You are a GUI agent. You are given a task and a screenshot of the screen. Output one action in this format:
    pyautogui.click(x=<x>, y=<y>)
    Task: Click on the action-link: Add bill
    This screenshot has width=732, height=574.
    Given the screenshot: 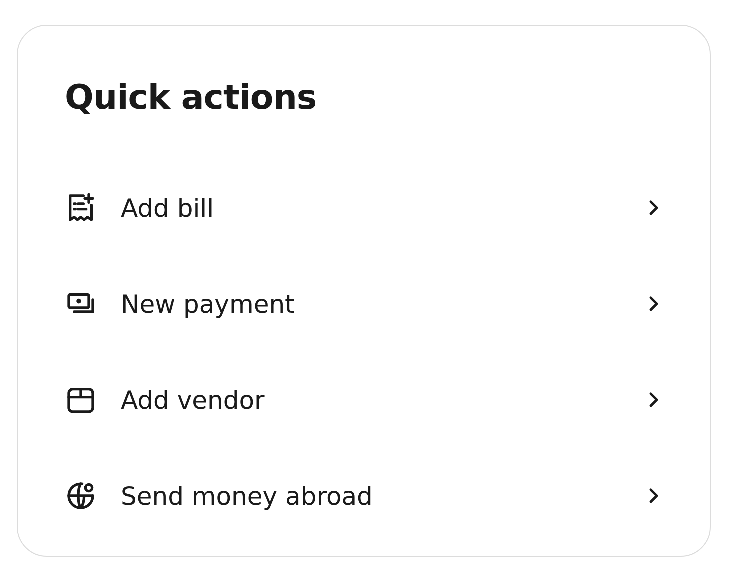 What is the action you would take?
    pyautogui.click(x=381, y=208)
    